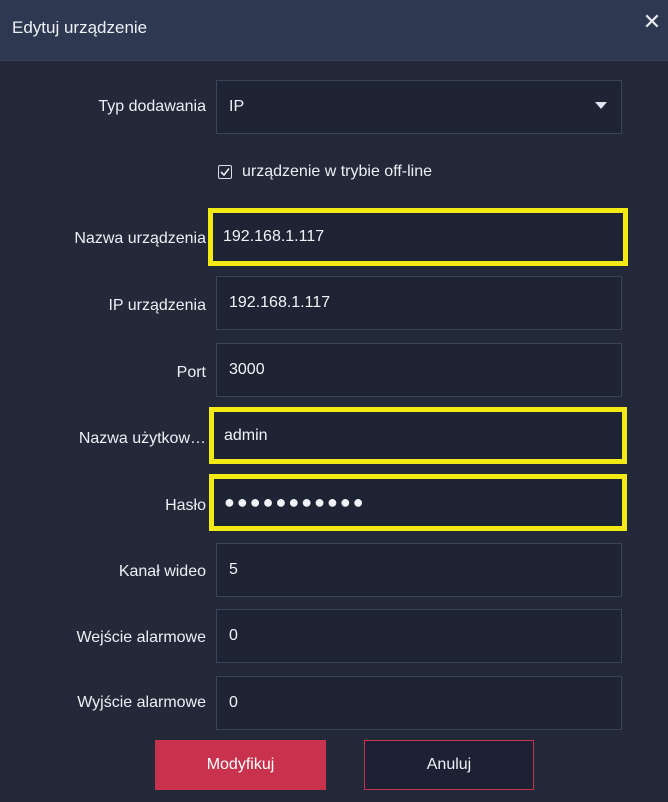 This screenshot has height=802, width=668. I want to click on password-value: ●●●●●●●●●●●, so click(295, 502).